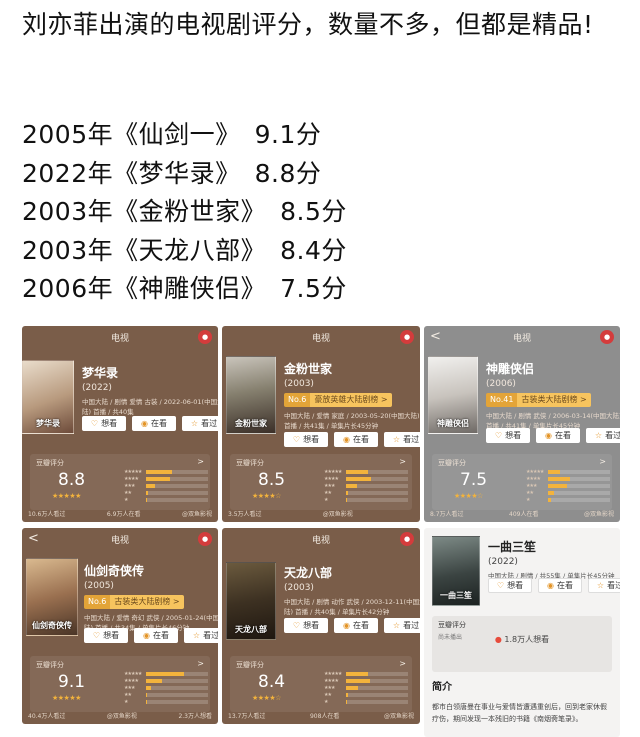  Describe the element at coordinates (120, 514) in the screenshot. I see `card-footer: 10.6万人看过 6.9万人在看 @双鱼影视` at that location.